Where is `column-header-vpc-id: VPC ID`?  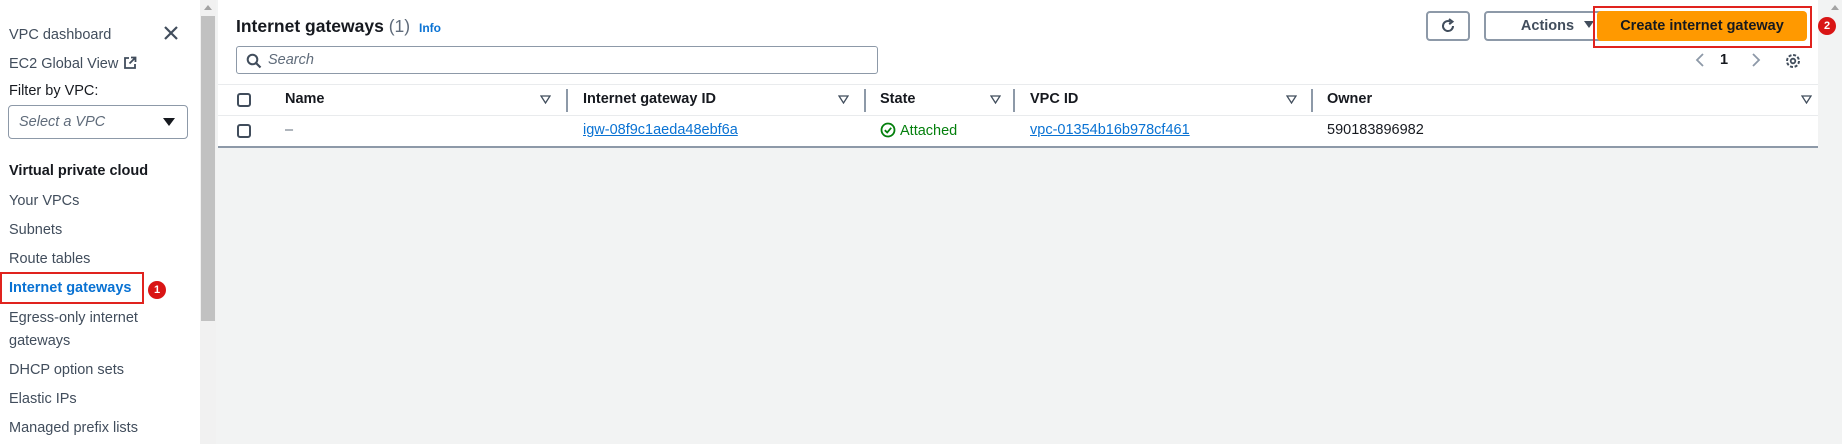 column-header-vpc-id: VPC ID is located at coordinates (1054, 99).